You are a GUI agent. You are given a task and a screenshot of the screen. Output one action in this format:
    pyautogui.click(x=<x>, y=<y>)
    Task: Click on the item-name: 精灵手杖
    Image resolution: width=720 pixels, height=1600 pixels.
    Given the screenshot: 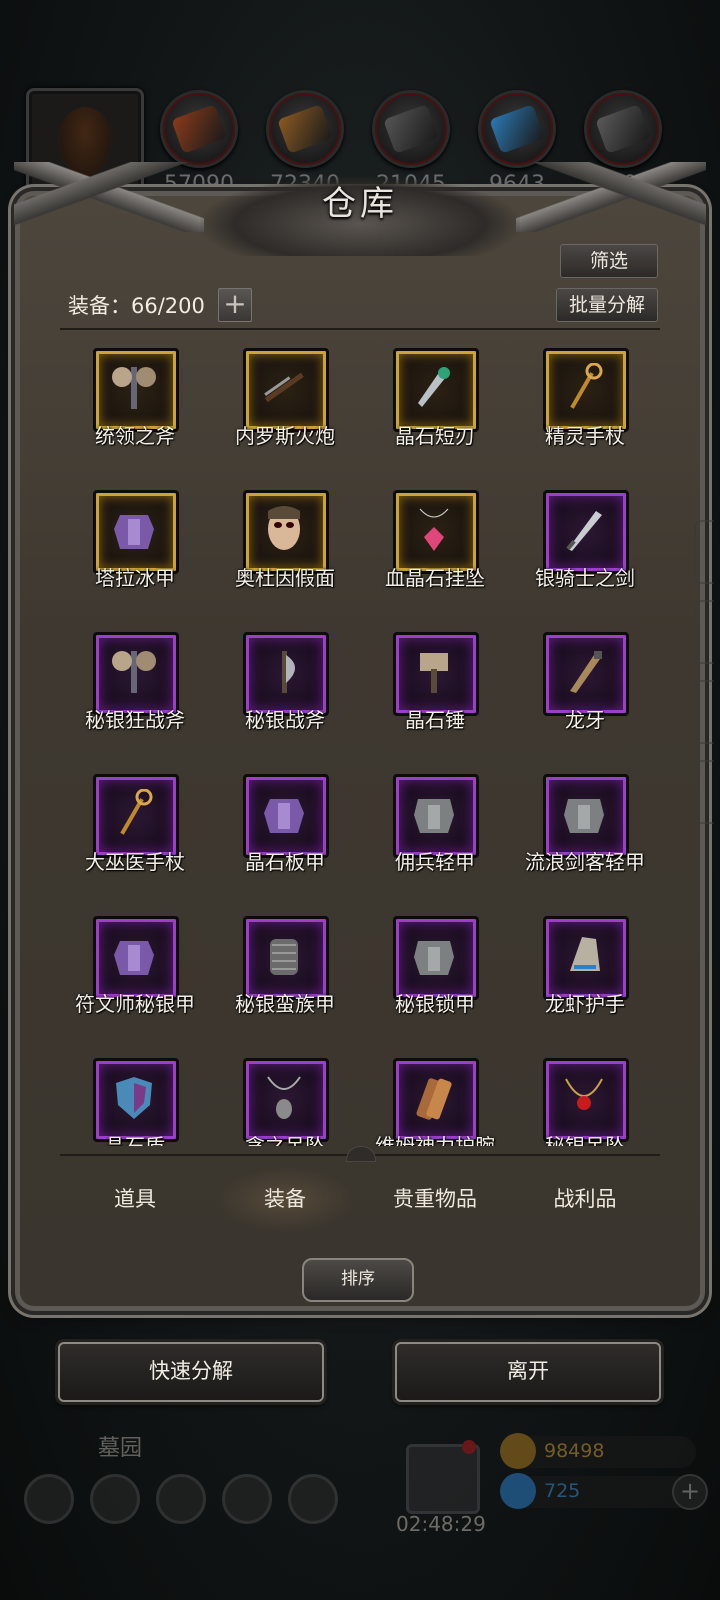 What is the action you would take?
    pyautogui.click(x=585, y=436)
    